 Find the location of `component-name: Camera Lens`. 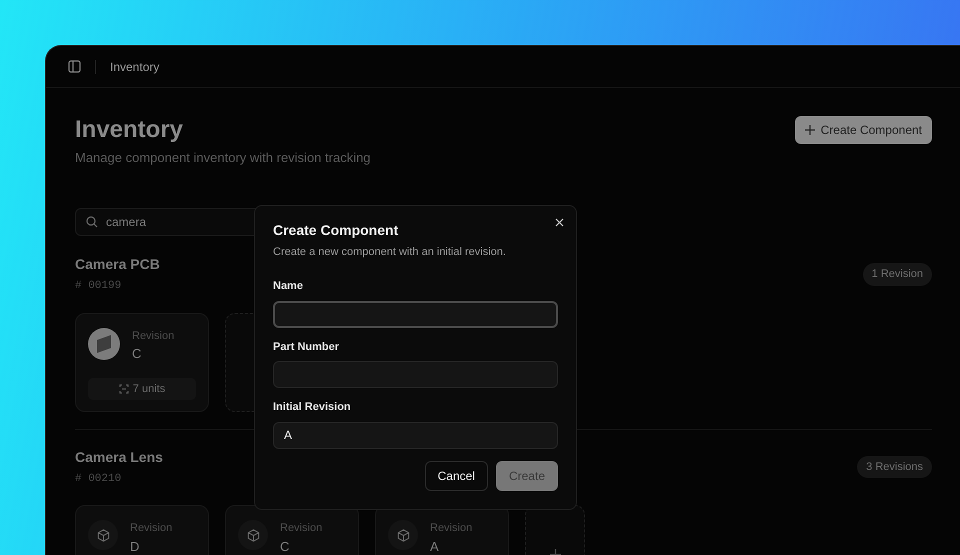

component-name: Camera Lens is located at coordinates (119, 457).